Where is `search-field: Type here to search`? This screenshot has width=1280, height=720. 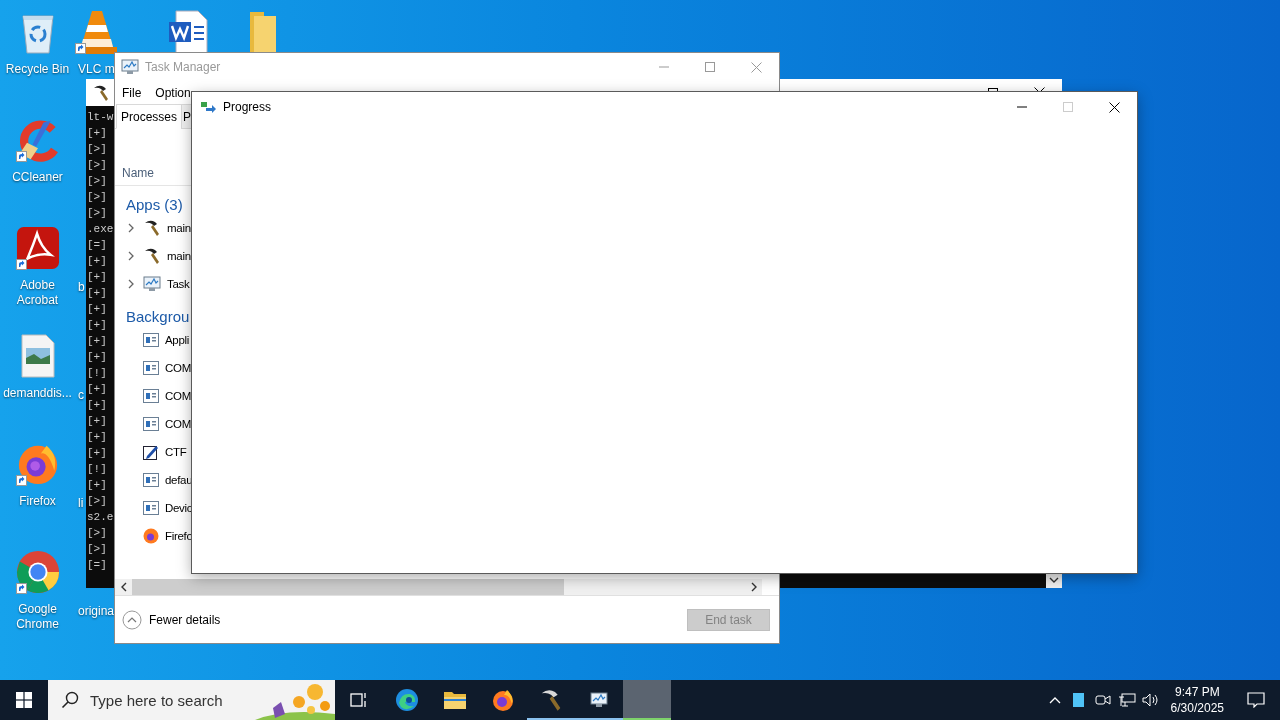
search-field: Type here to search is located at coordinates (165, 700).